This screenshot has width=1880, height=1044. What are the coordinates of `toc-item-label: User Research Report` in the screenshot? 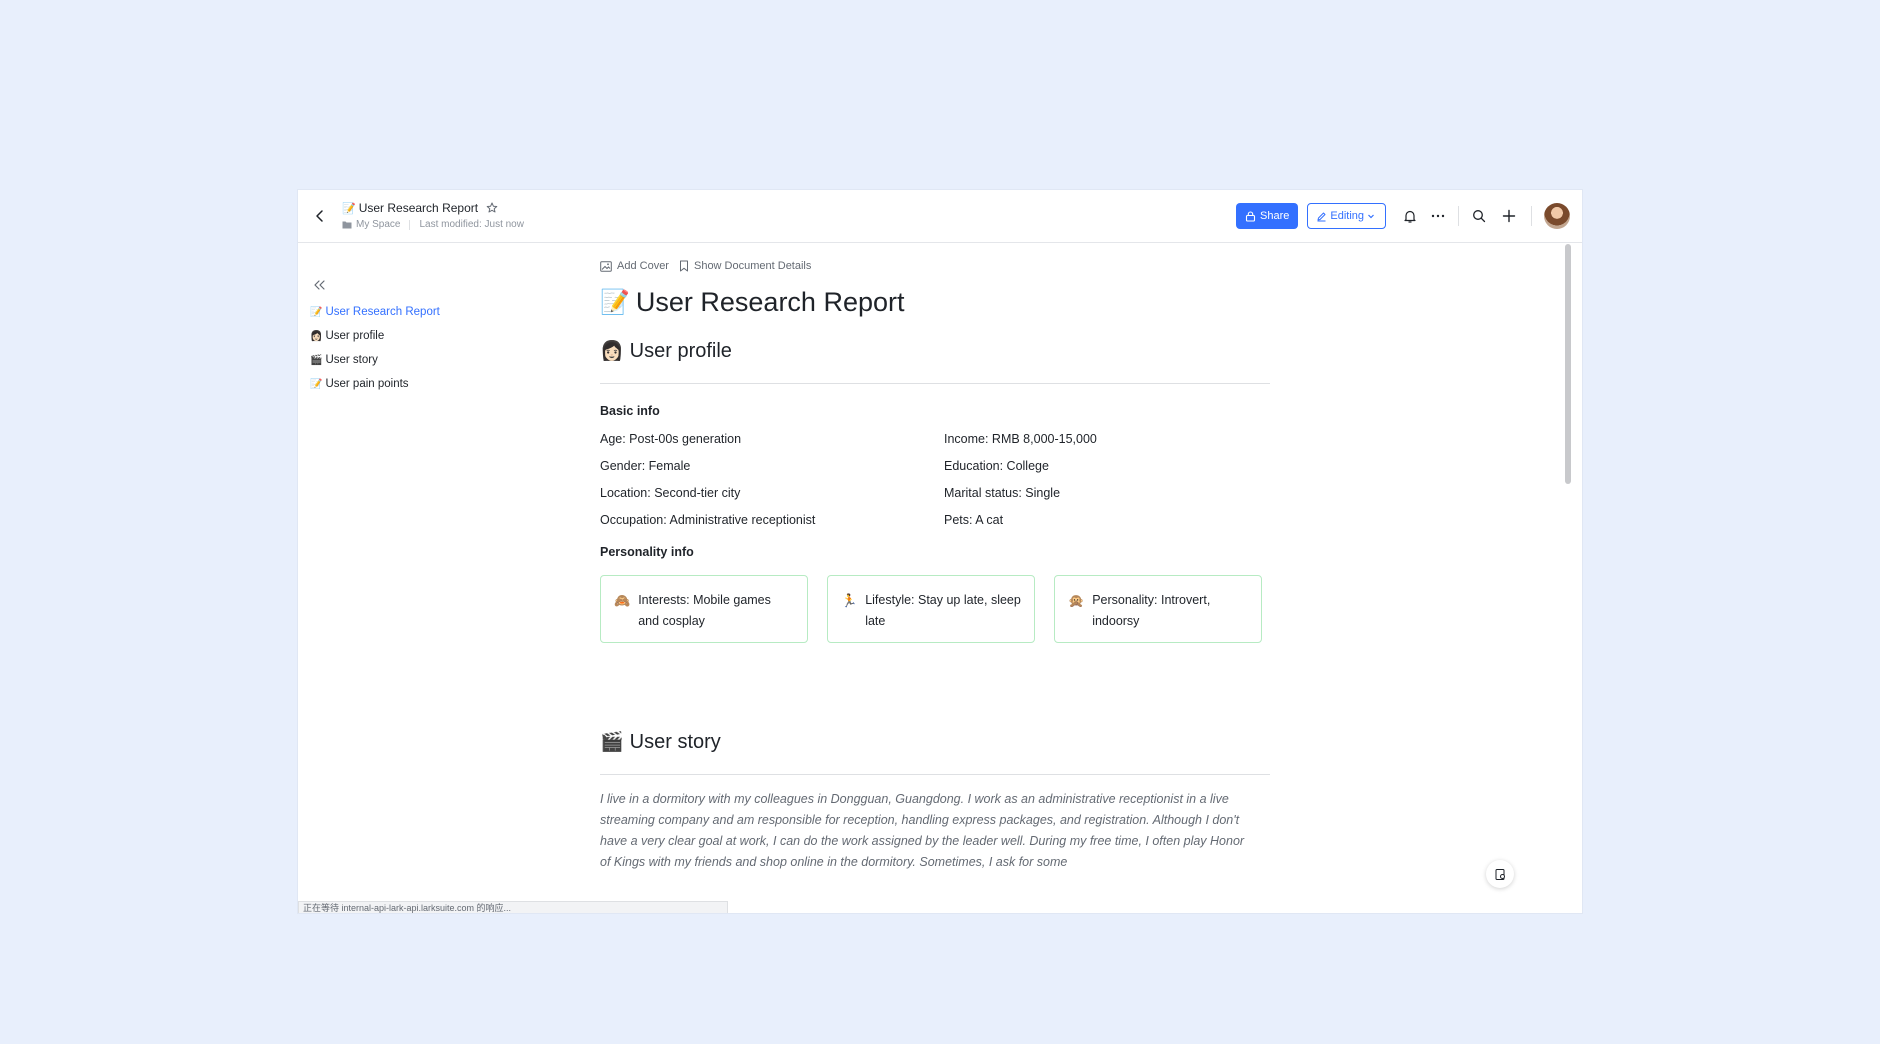 It's located at (382, 312).